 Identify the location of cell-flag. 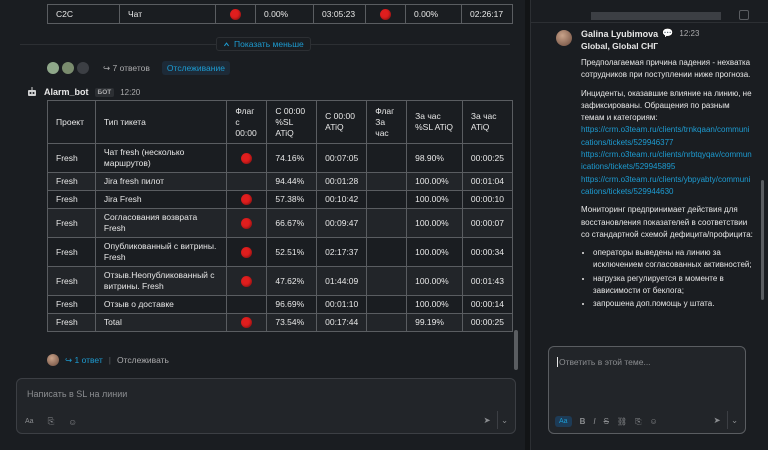
(236, 14).